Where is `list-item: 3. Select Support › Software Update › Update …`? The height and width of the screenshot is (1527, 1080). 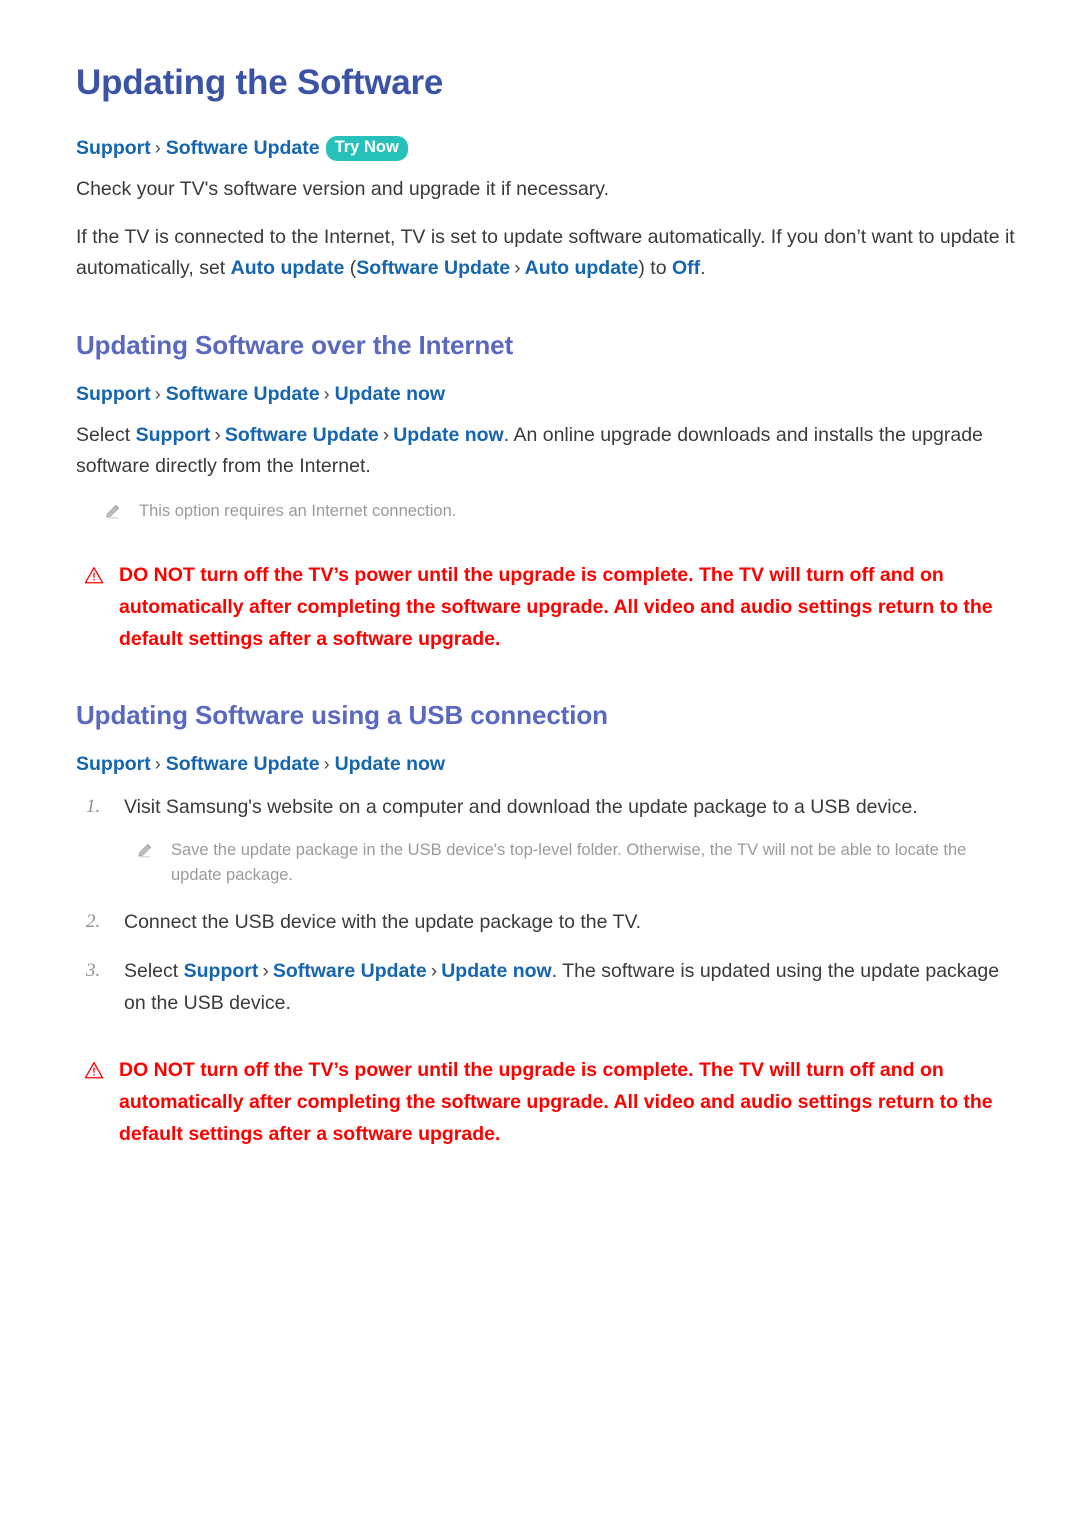 list-item: 3. Select Support › Software Update › Update … is located at coordinates (547, 987).